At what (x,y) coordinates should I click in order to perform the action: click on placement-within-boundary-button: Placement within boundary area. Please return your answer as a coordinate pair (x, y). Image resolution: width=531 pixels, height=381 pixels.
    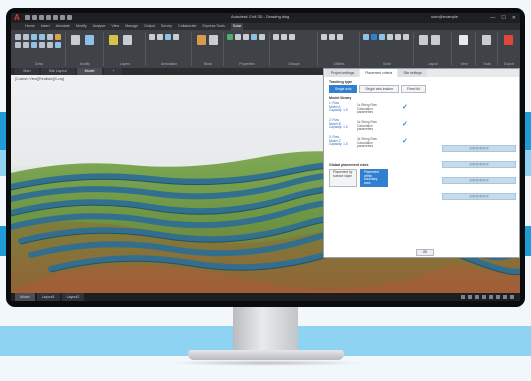
    Looking at the image, I should click on (374, 178).